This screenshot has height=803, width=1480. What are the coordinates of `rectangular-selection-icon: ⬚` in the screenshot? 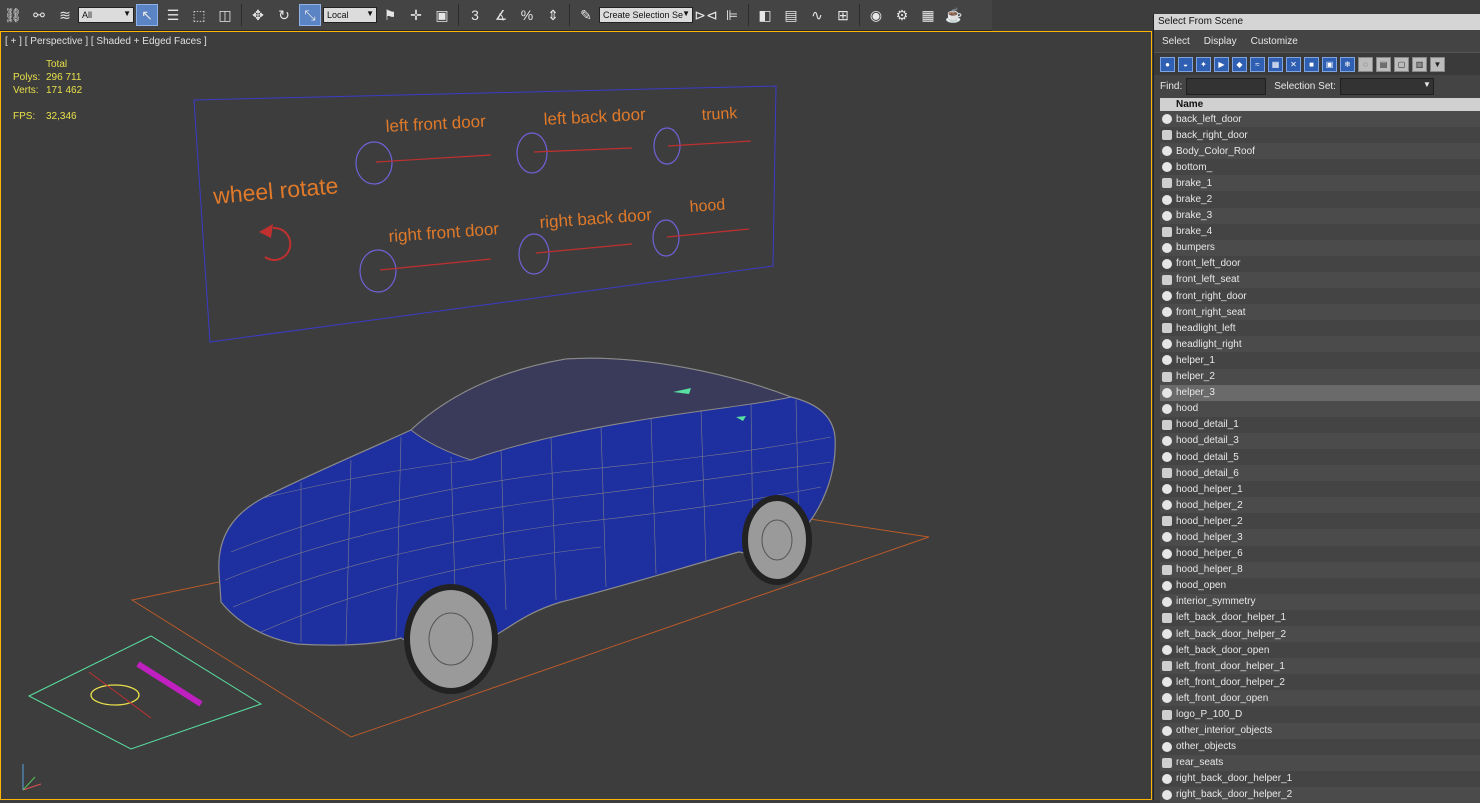 It's located at (199, 15).